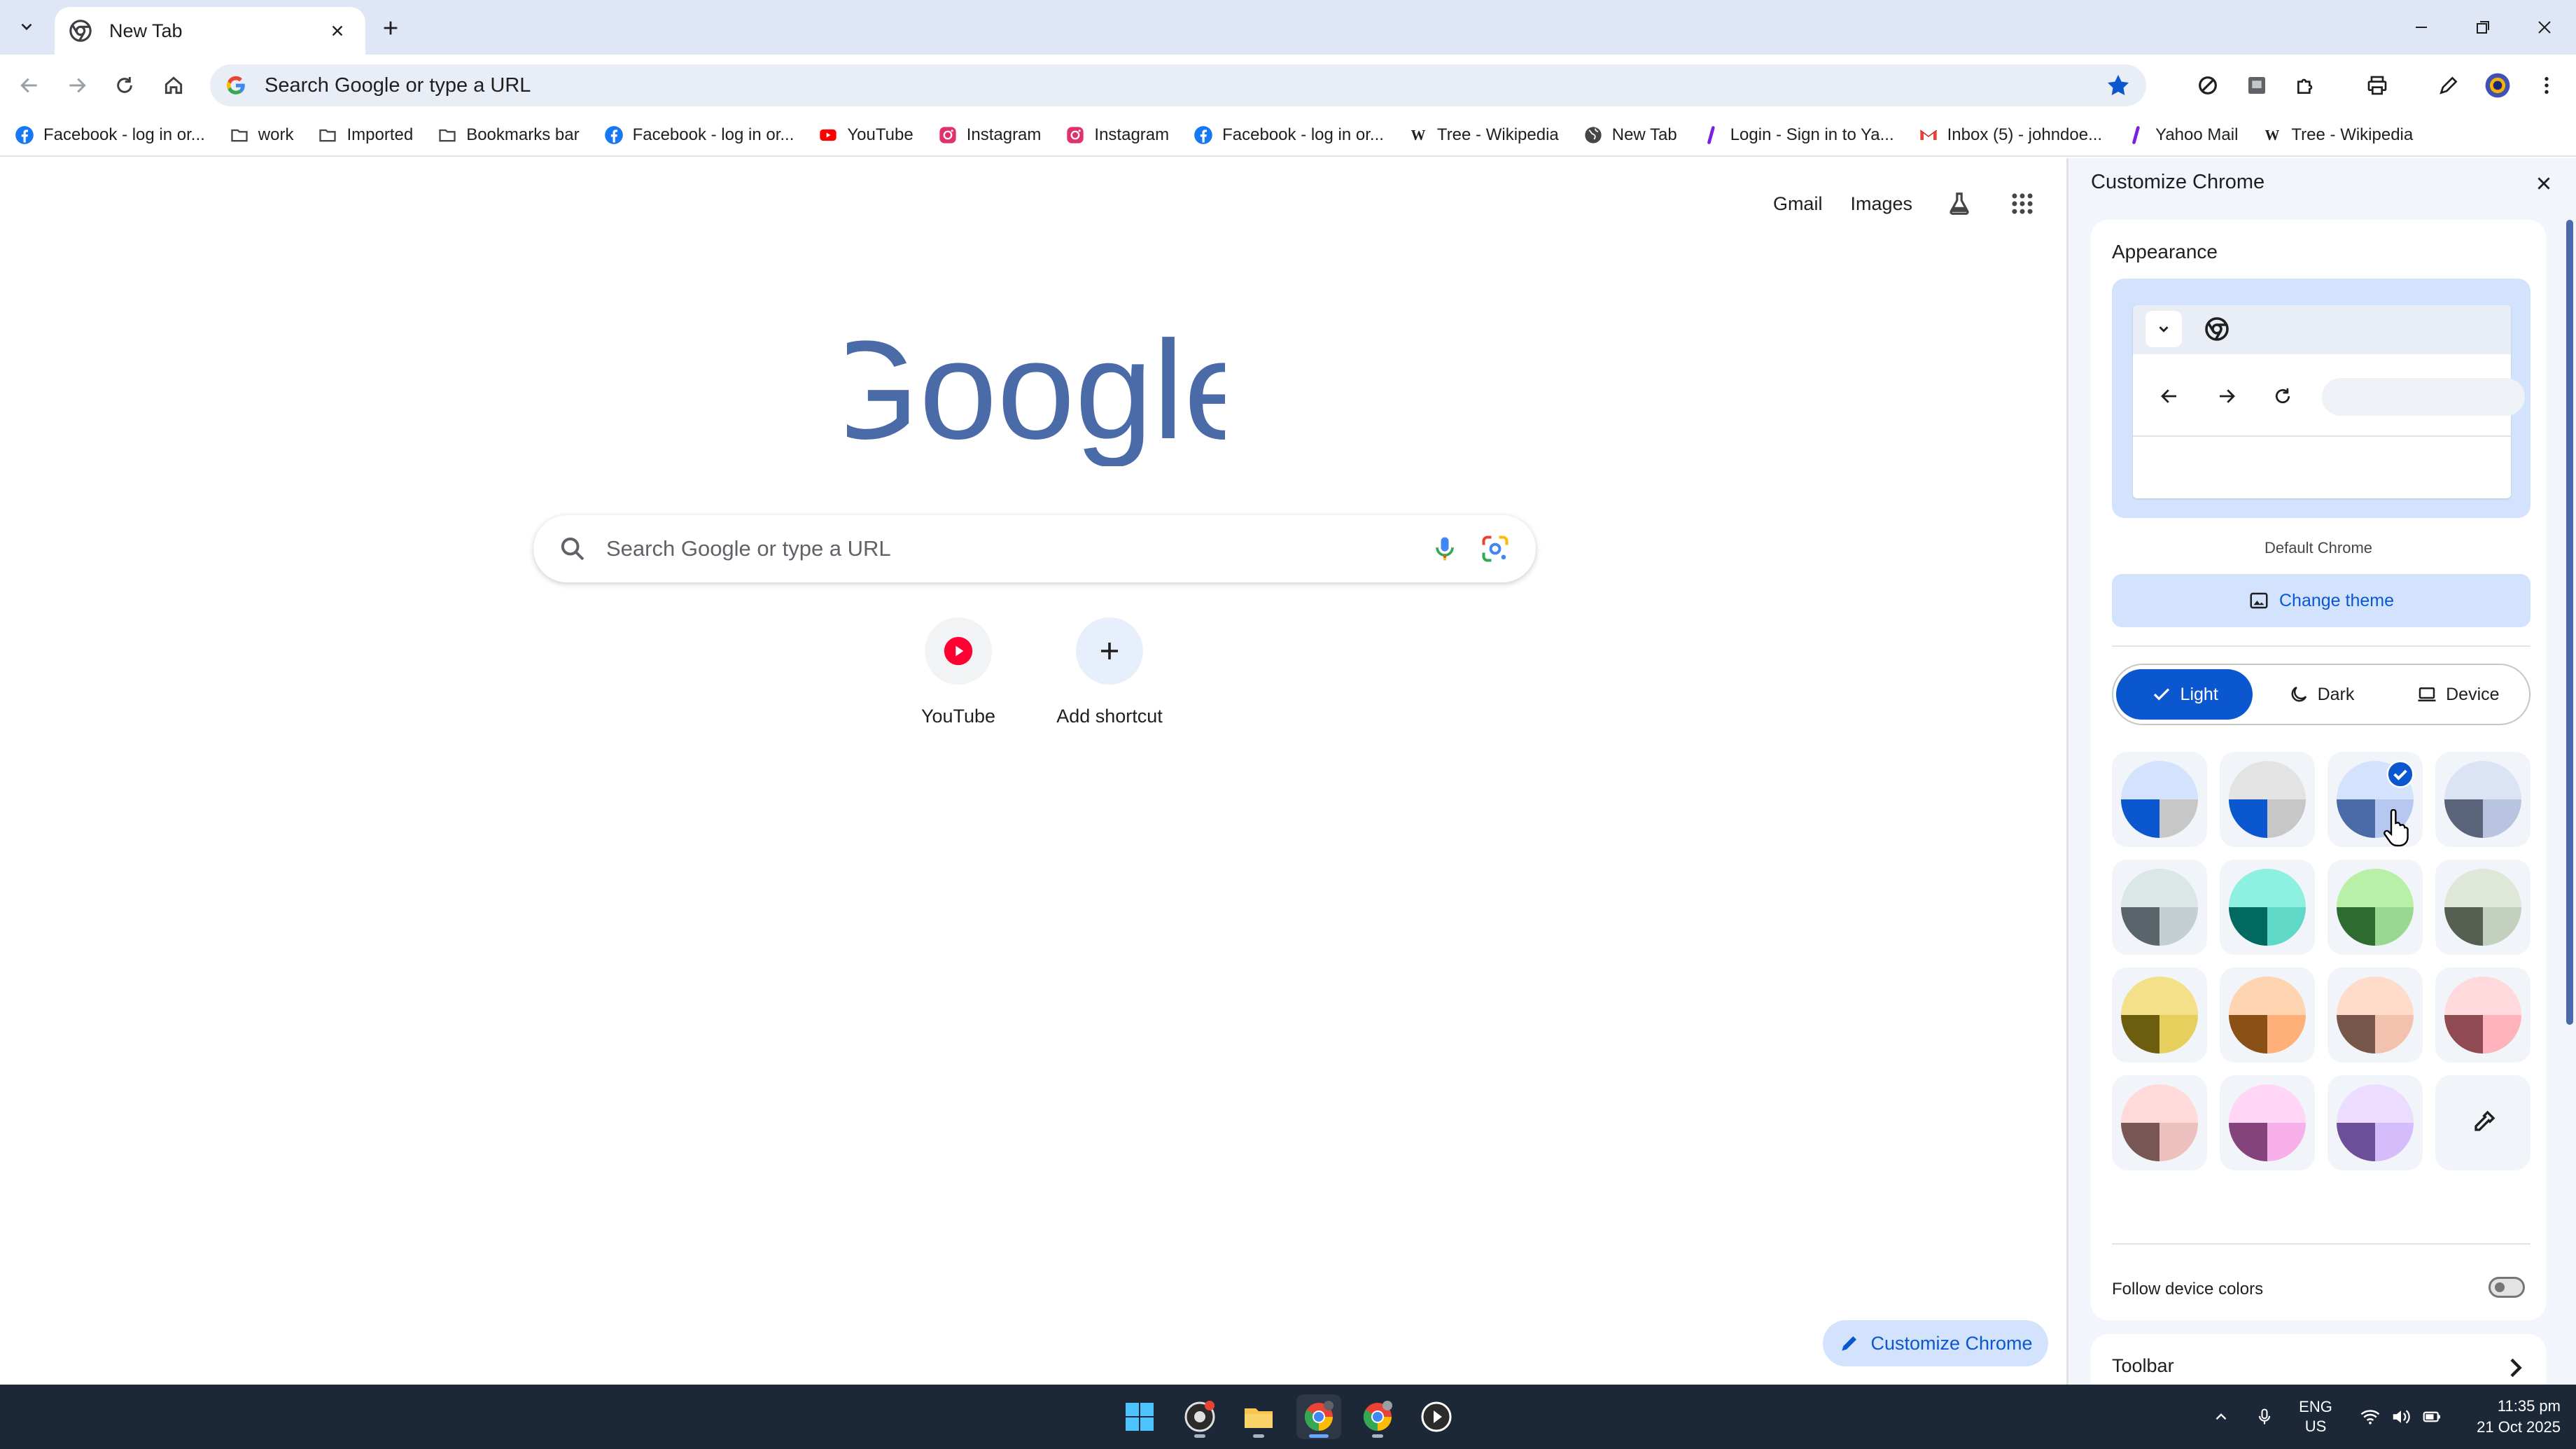  Describe the element at coordinates (390, 28) in the screenshot. I see `new-tab-button` at that location.